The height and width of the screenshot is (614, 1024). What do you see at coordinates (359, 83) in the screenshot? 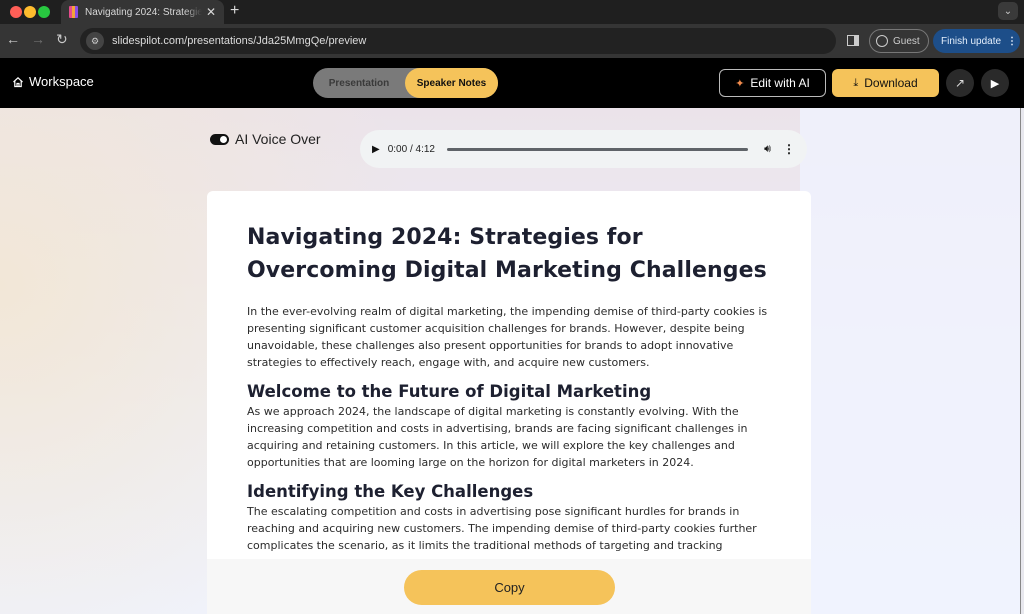
I see `tab-presentation: Presentation` at bounding box center [359, 83].